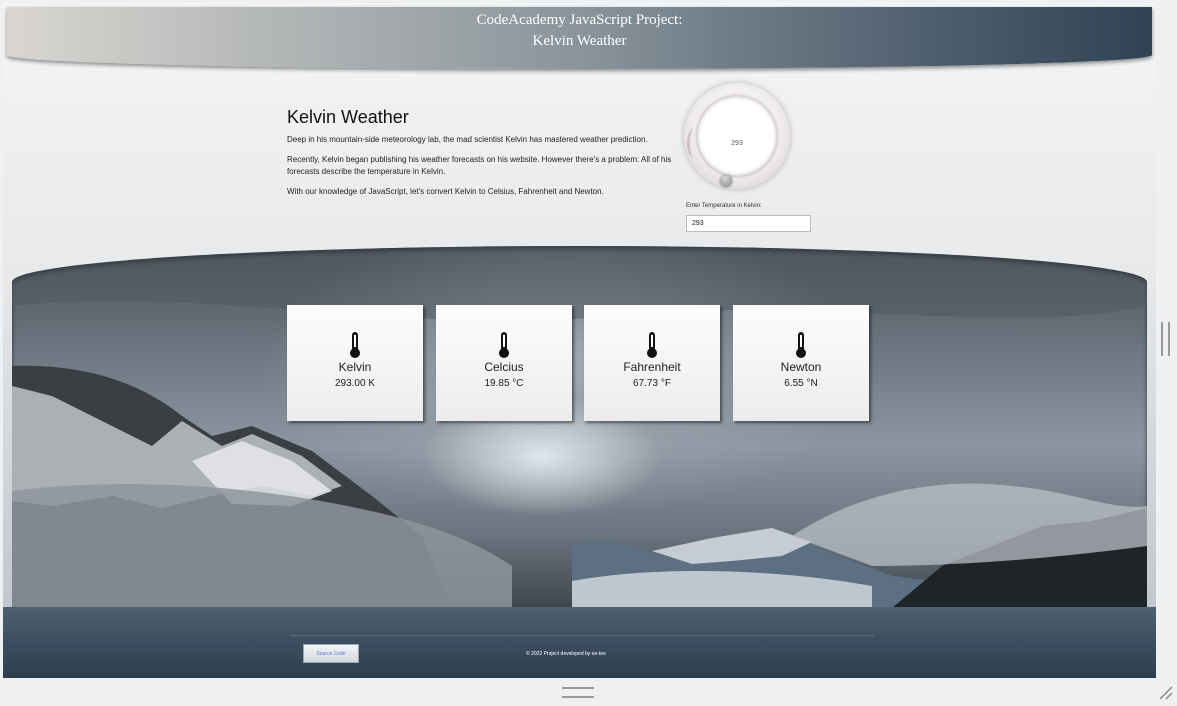 This screenshot has height=706, width=1177. Describe the element at coordinates (355, 367) in the screenshot. I see `card-name: Kelvin` at that location.